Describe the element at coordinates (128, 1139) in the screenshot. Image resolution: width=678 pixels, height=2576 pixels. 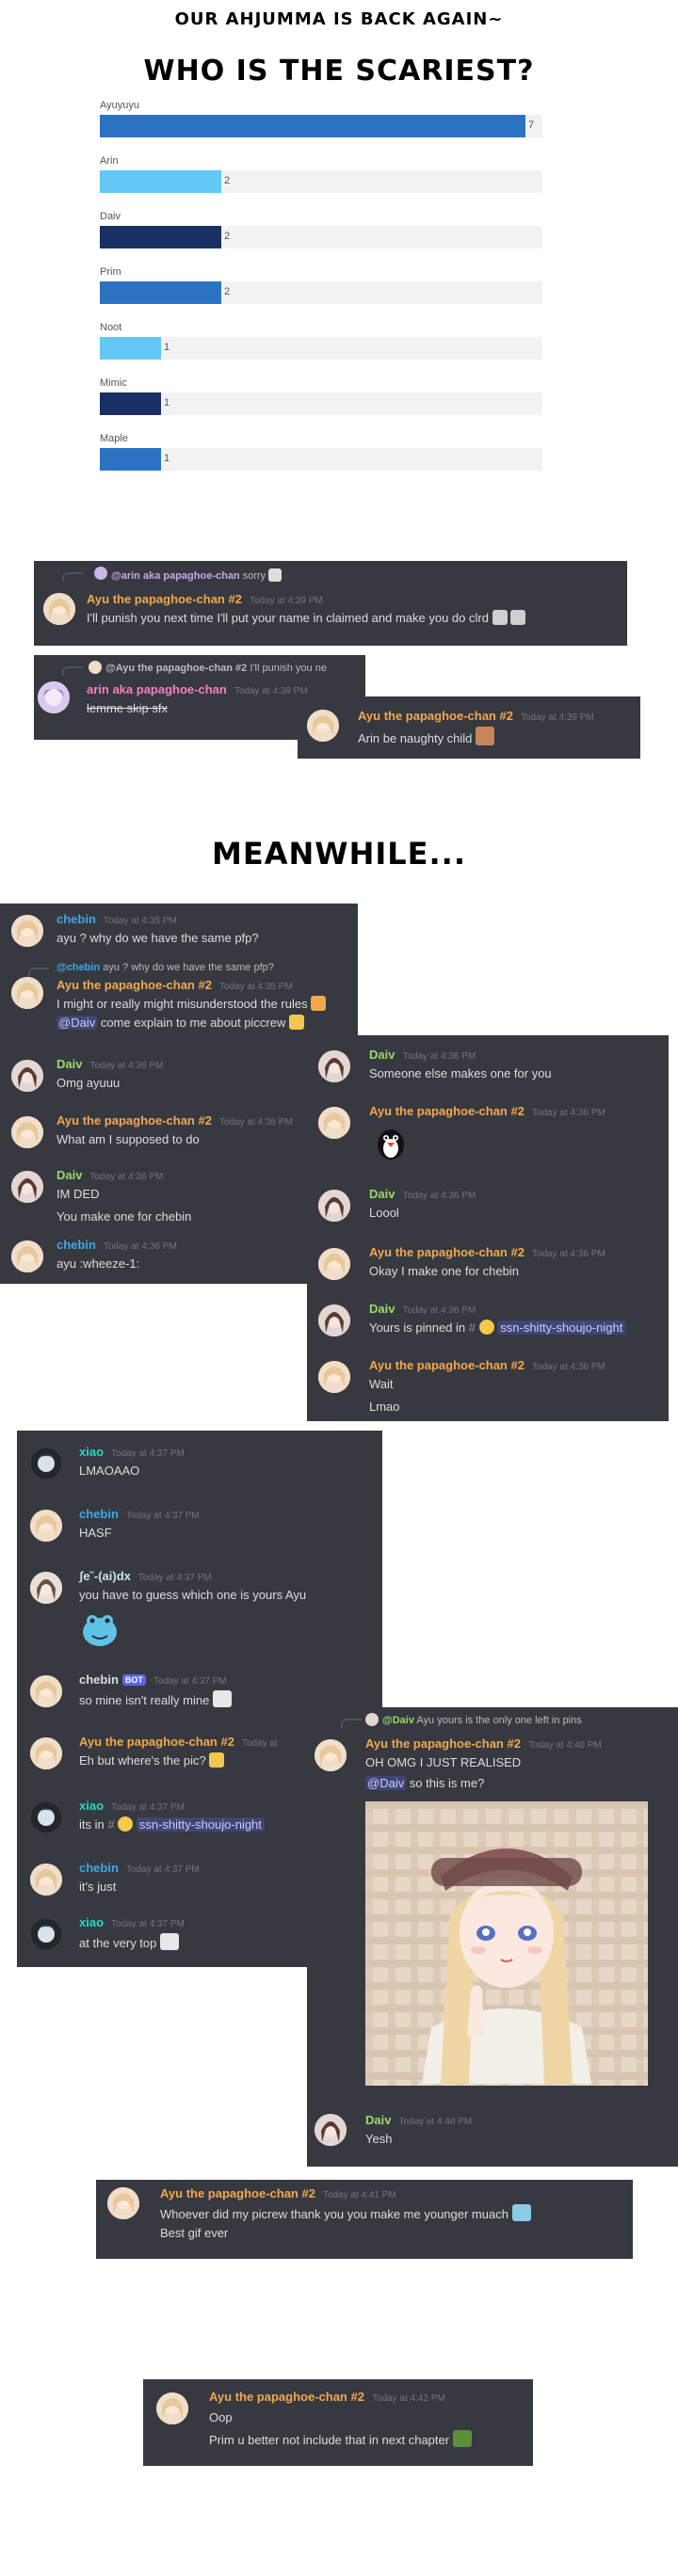
I see `message-text: What am I supposed to do` at that location.